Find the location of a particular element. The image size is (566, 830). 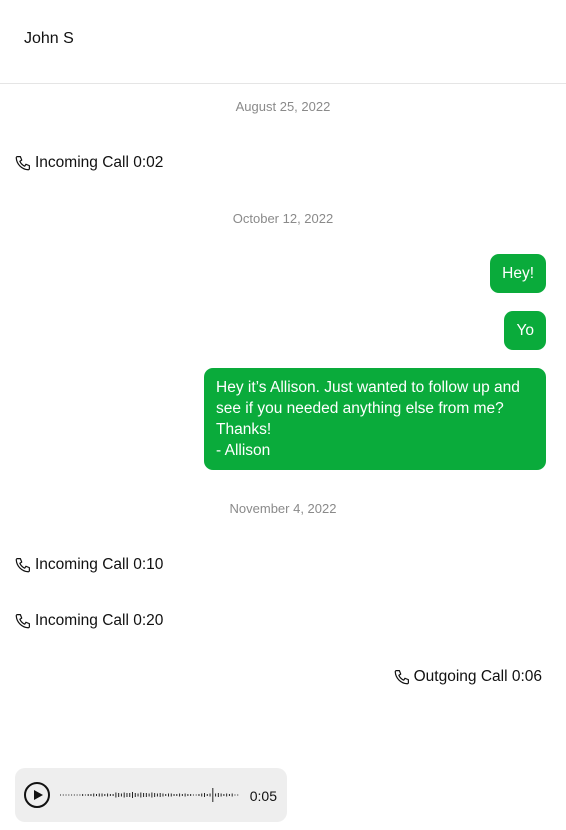

incoming-call-entry: Incoming Call 0:02 is located at coordinates (88, 163).